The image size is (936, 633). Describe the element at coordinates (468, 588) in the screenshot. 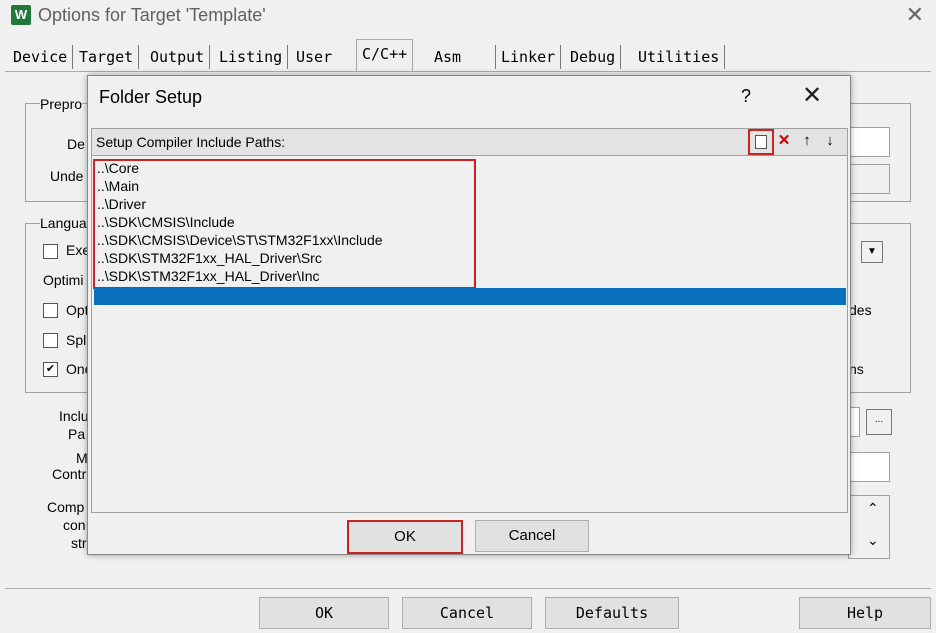

I see `bottom-divider` at that location.